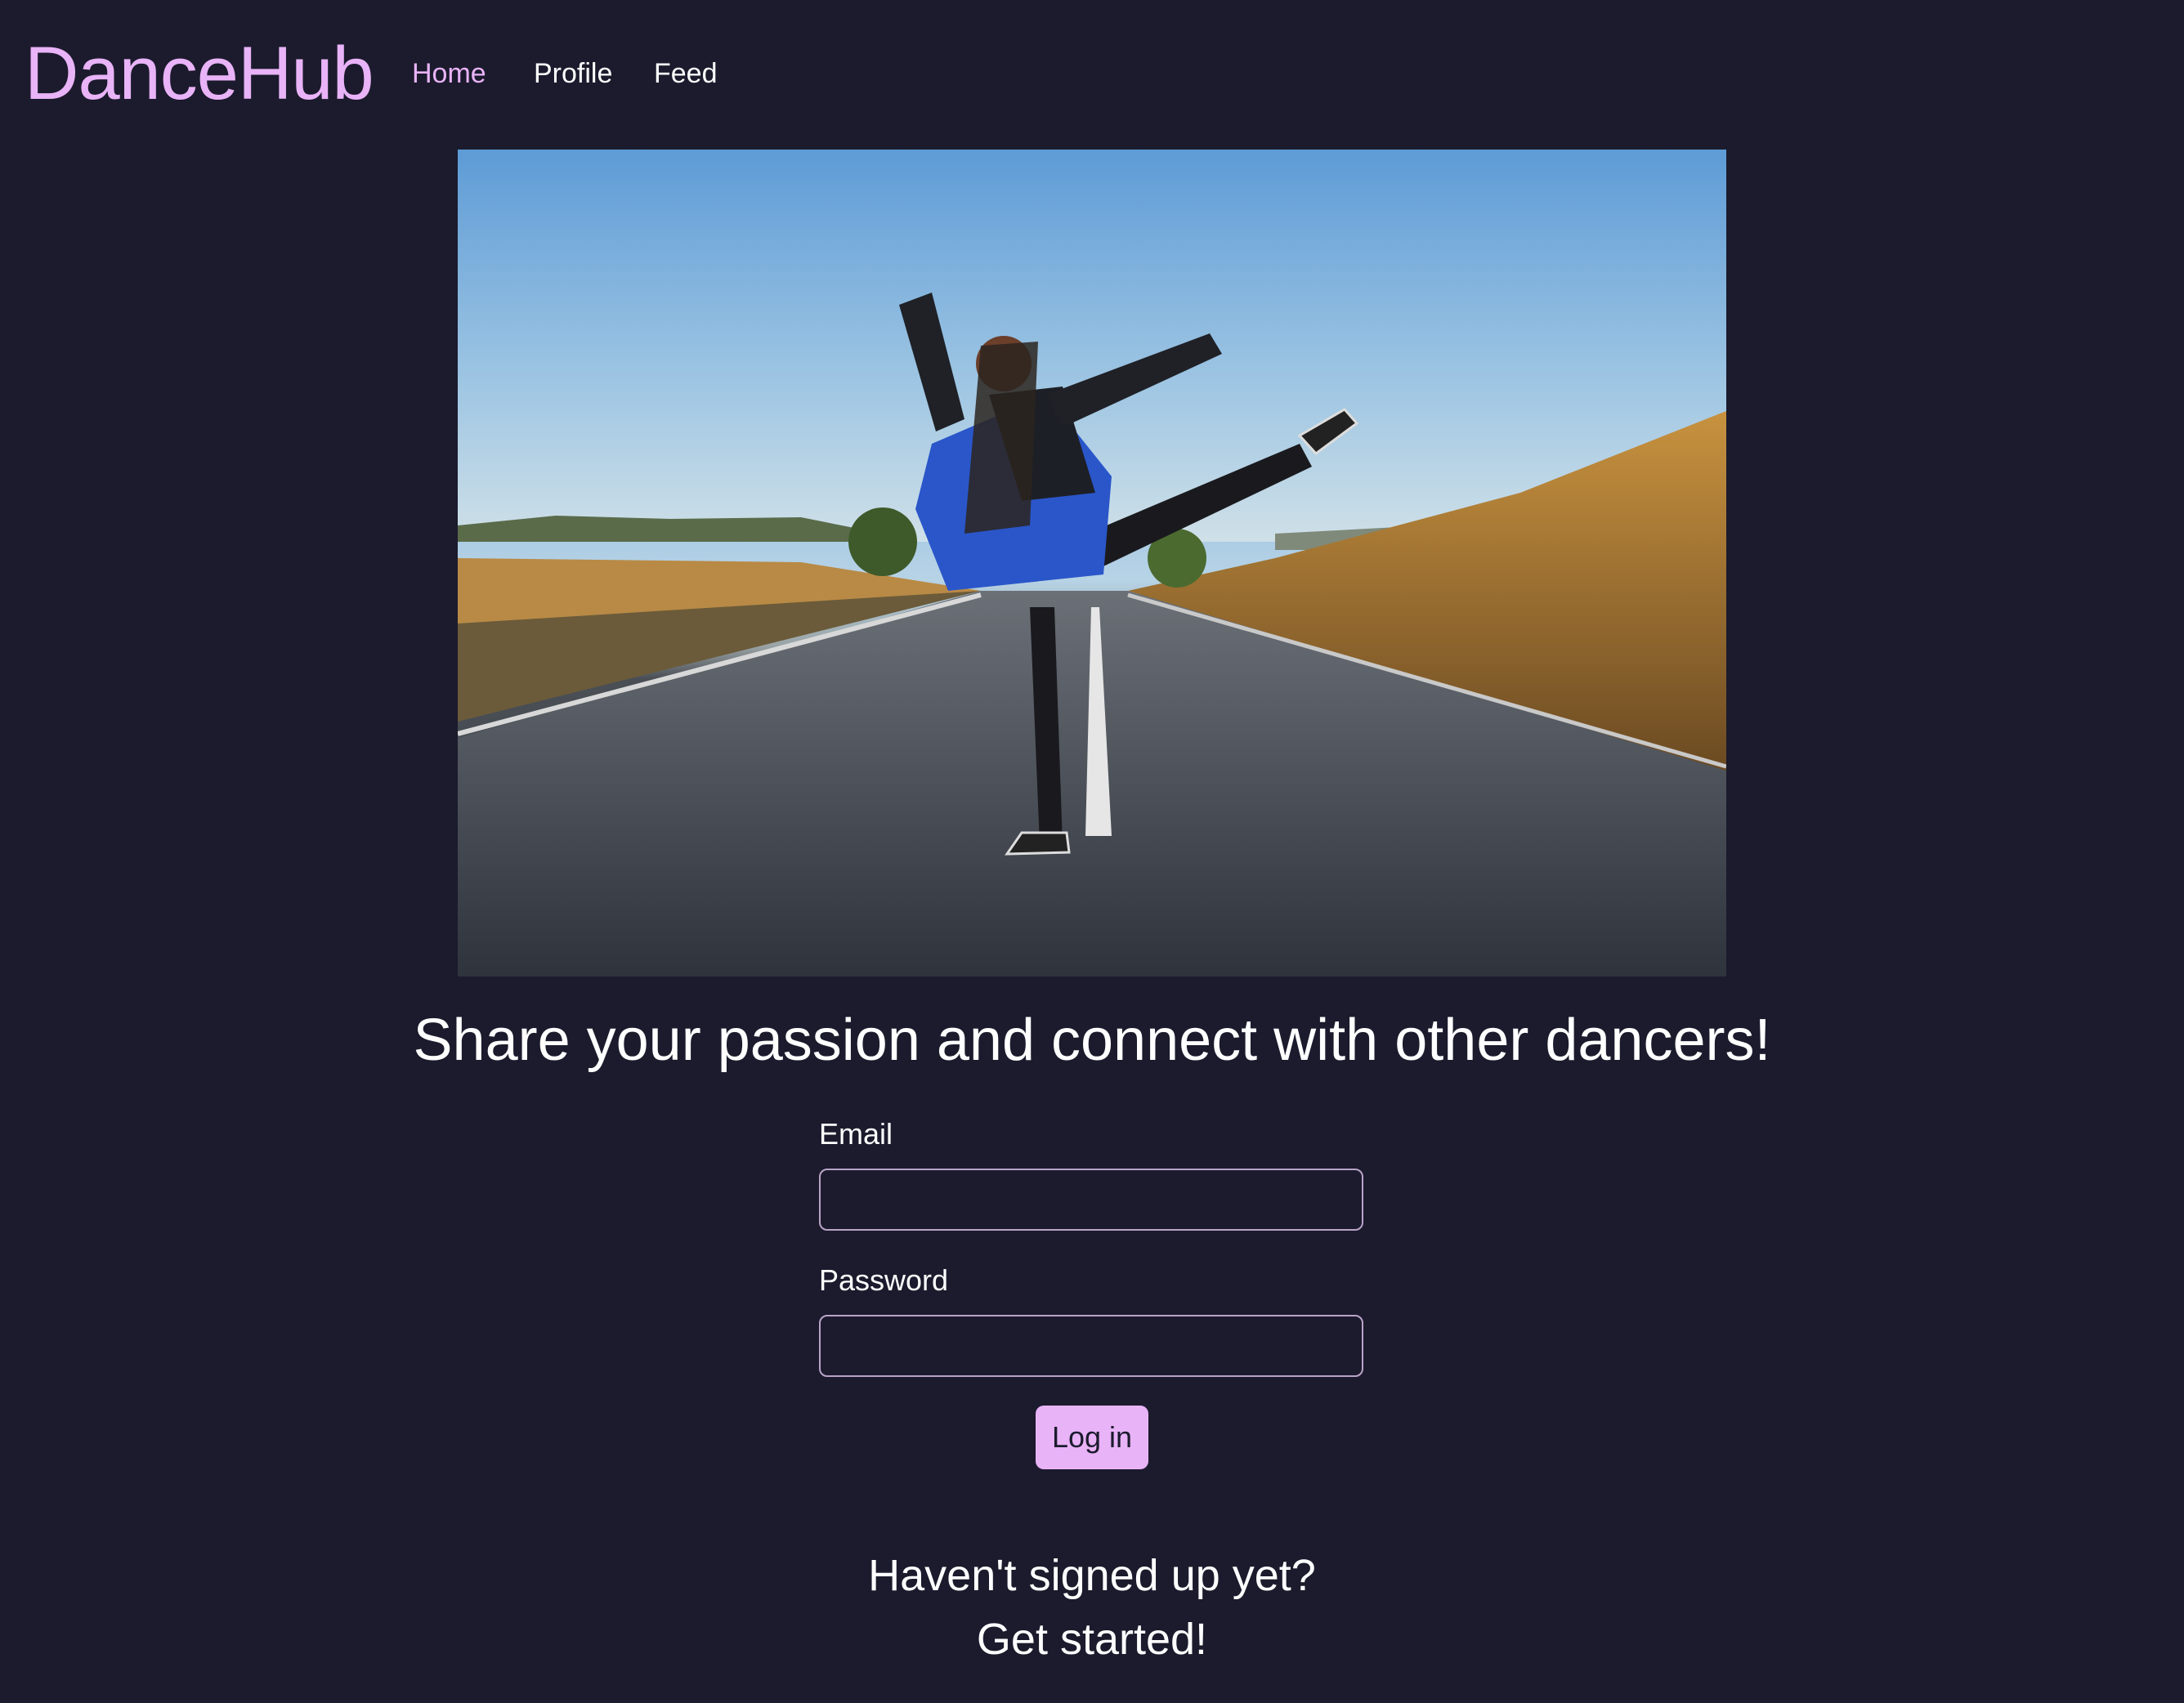 The height and width of the screenshot is (1703, 2184). Describe the element at coordinates (686, 74) in the screenshot. I see `nav-link-feed: Feed` at that location.